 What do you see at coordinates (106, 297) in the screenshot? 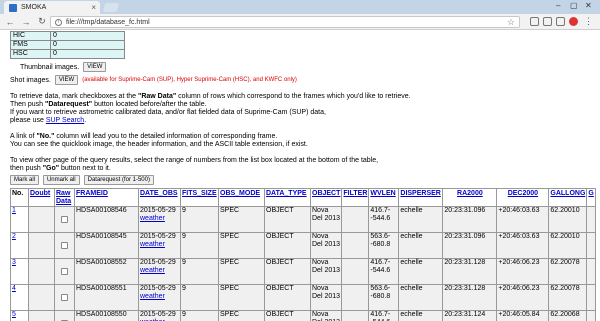
I see `frameid-cell: HDSA00108551` at bounding box center [106, 297].